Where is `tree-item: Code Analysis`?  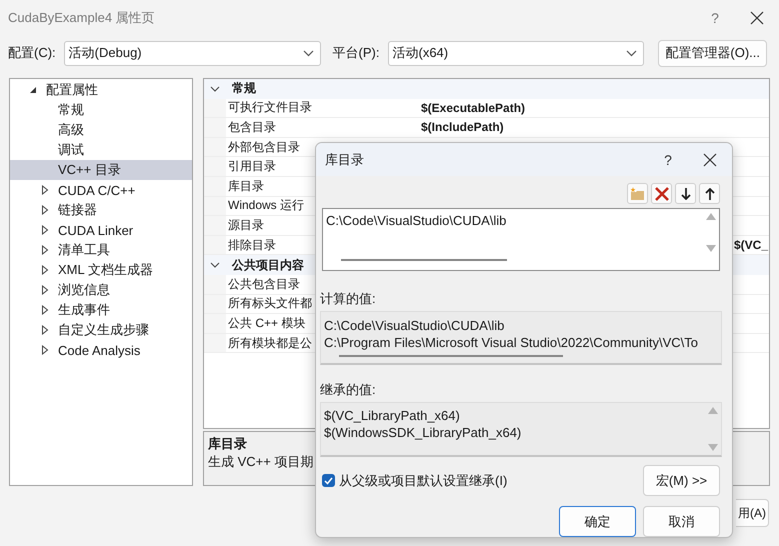 tree-item: Code Analysis is located at coordinates (101, 350).